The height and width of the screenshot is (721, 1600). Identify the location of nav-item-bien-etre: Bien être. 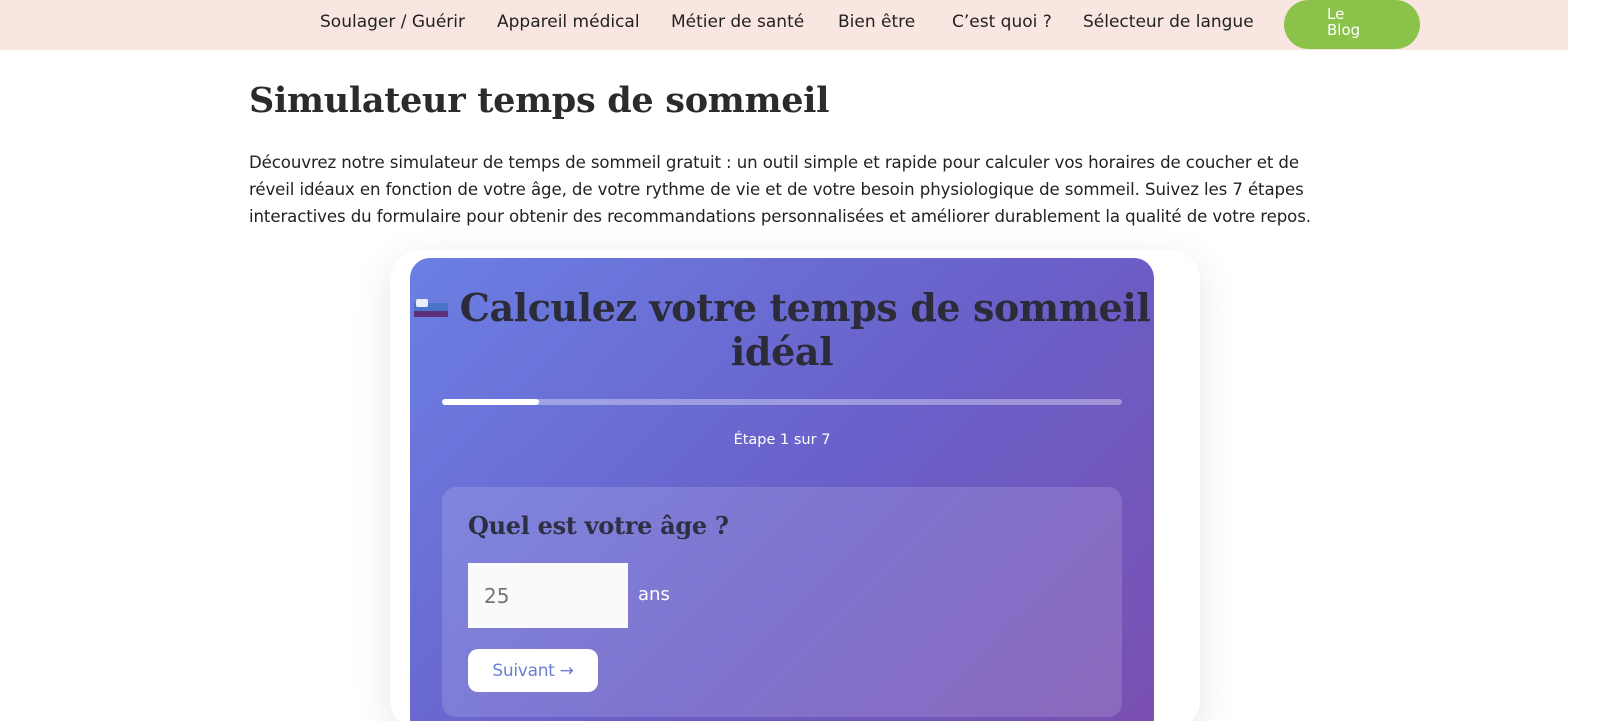
(876, 22).